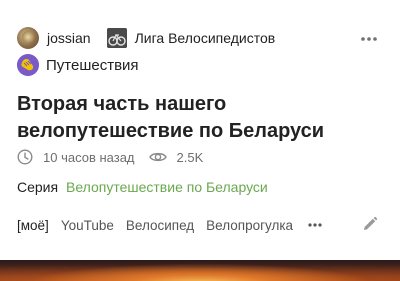  I want to click on clock-icon, so click(25, 157).